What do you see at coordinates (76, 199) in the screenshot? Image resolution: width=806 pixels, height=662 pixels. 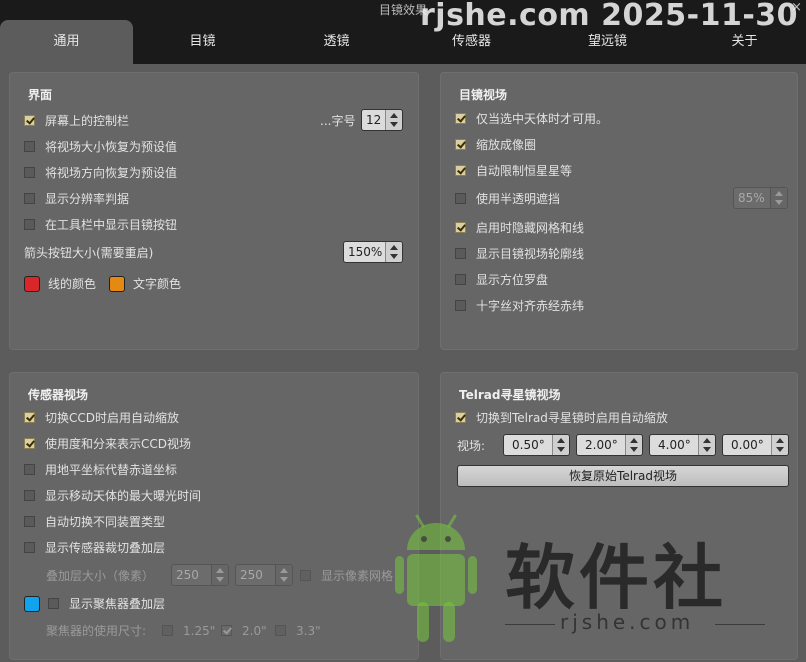 I see `show-resolution-checkbox: 显示分辨率判据` at bounding box center [76, 199].